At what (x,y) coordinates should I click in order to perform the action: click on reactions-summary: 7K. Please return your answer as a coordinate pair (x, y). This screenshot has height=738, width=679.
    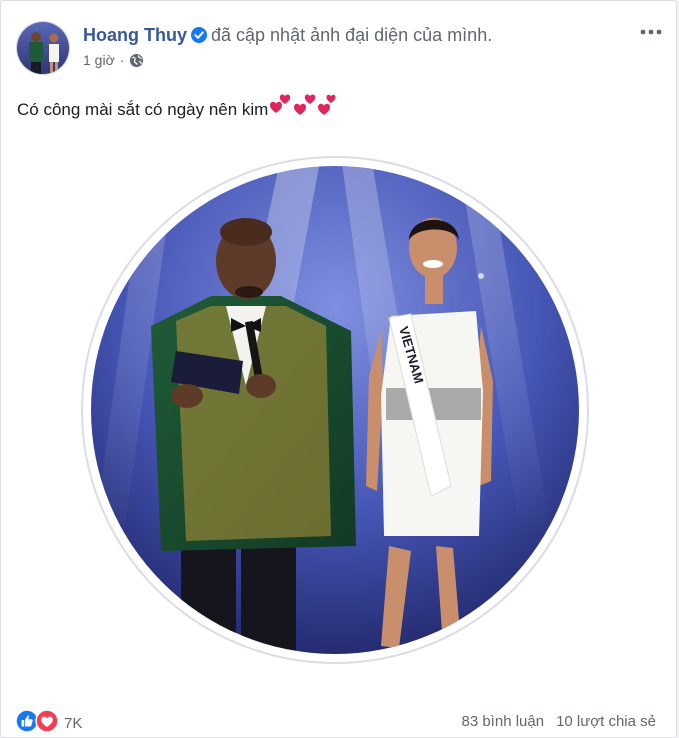
    Looking at the image, I should click on (48, 723).